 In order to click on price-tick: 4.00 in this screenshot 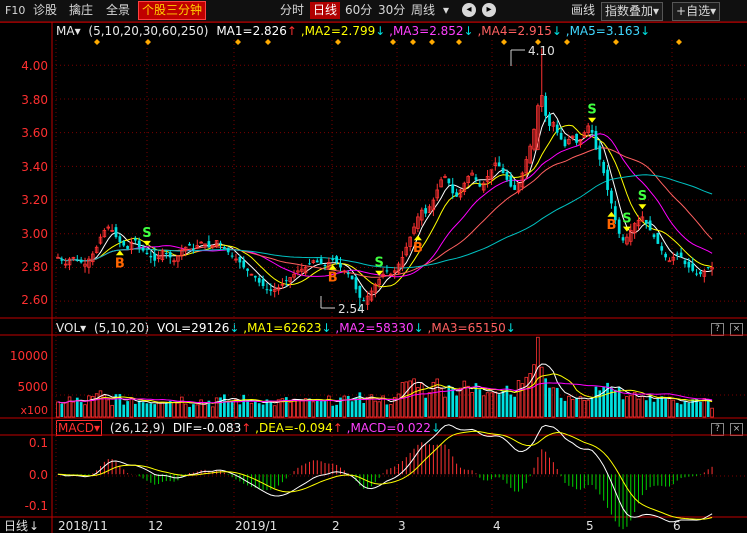, I will do `click(34, 66)`.